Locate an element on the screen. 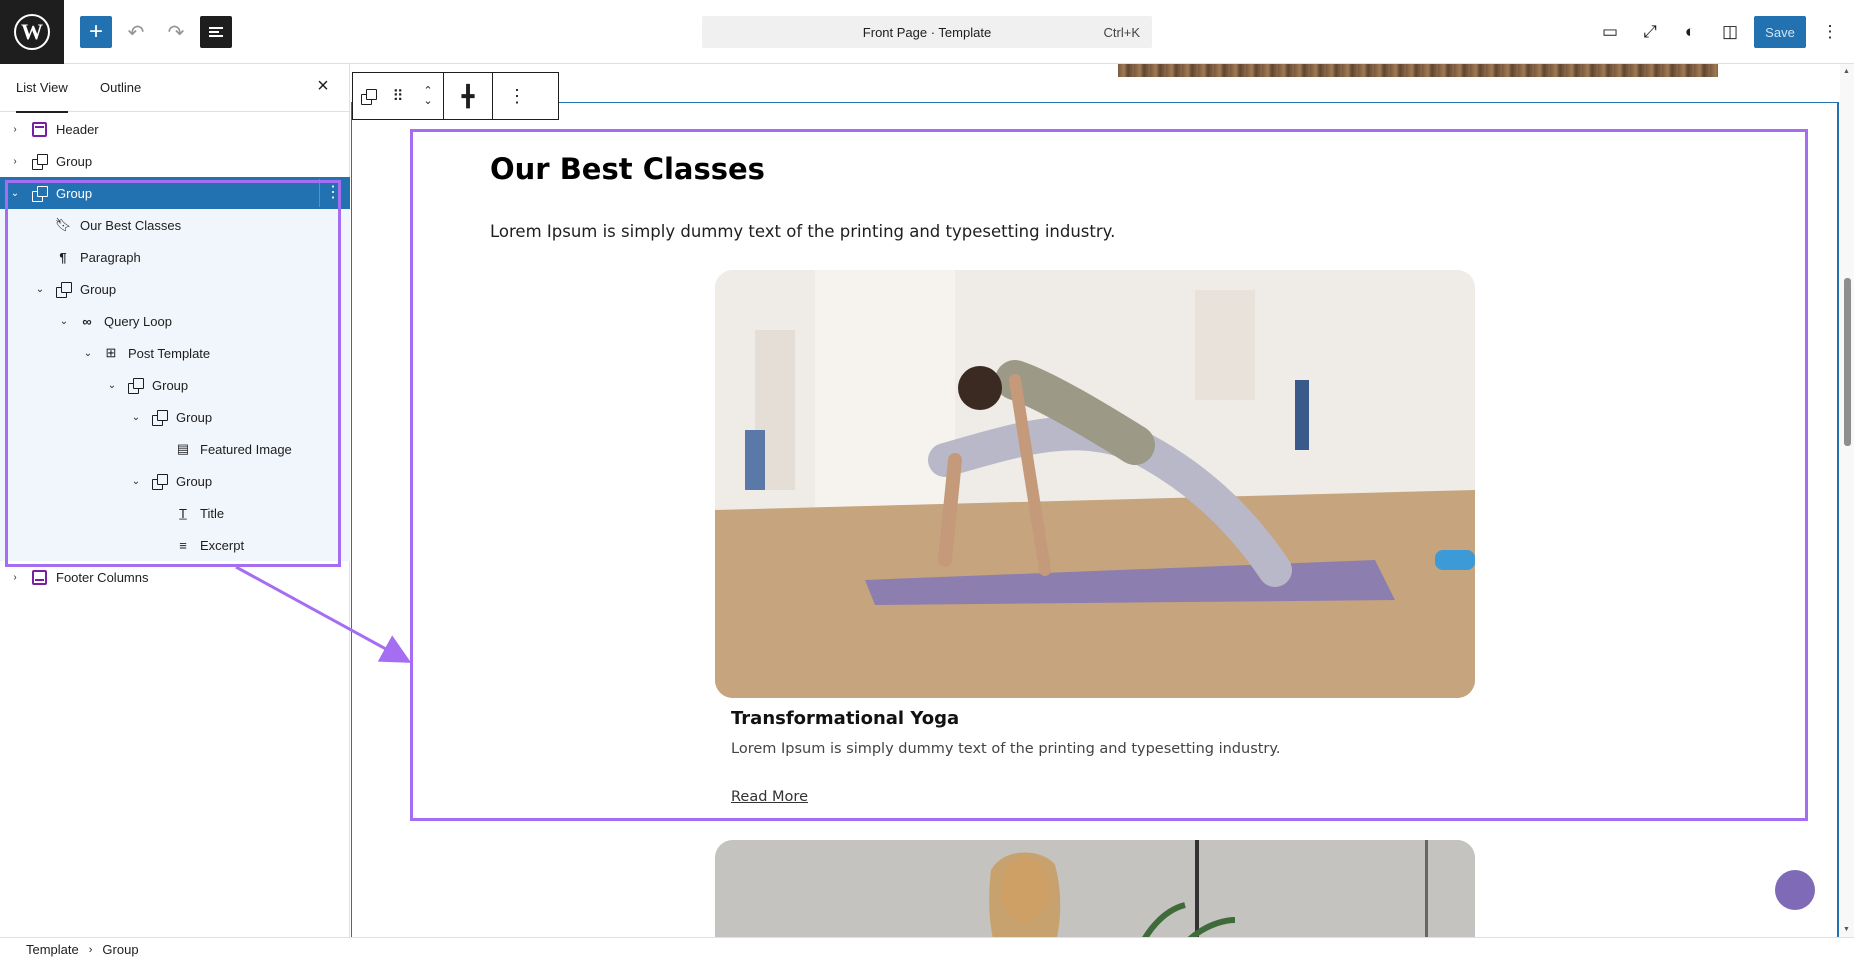  block-breadcrumb: Template › Group is located at coordinates (927, 949).